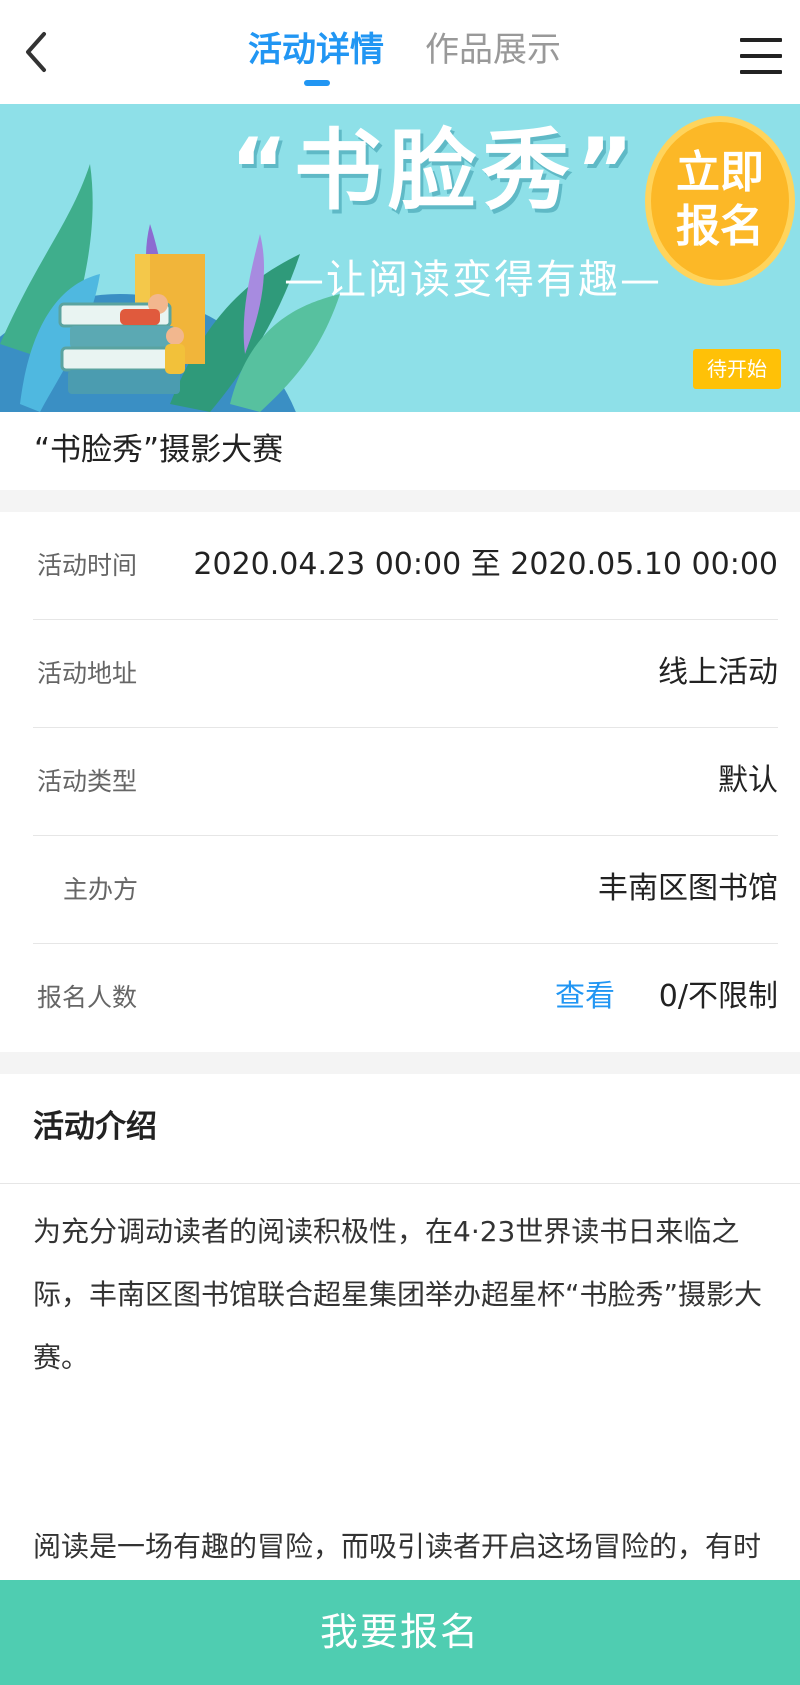 This screenshot has width=800, height=1685. Describe the element at coordinates (688, 888) in the screenshot. I see `info-value: 丰南区图书馆` at that location.